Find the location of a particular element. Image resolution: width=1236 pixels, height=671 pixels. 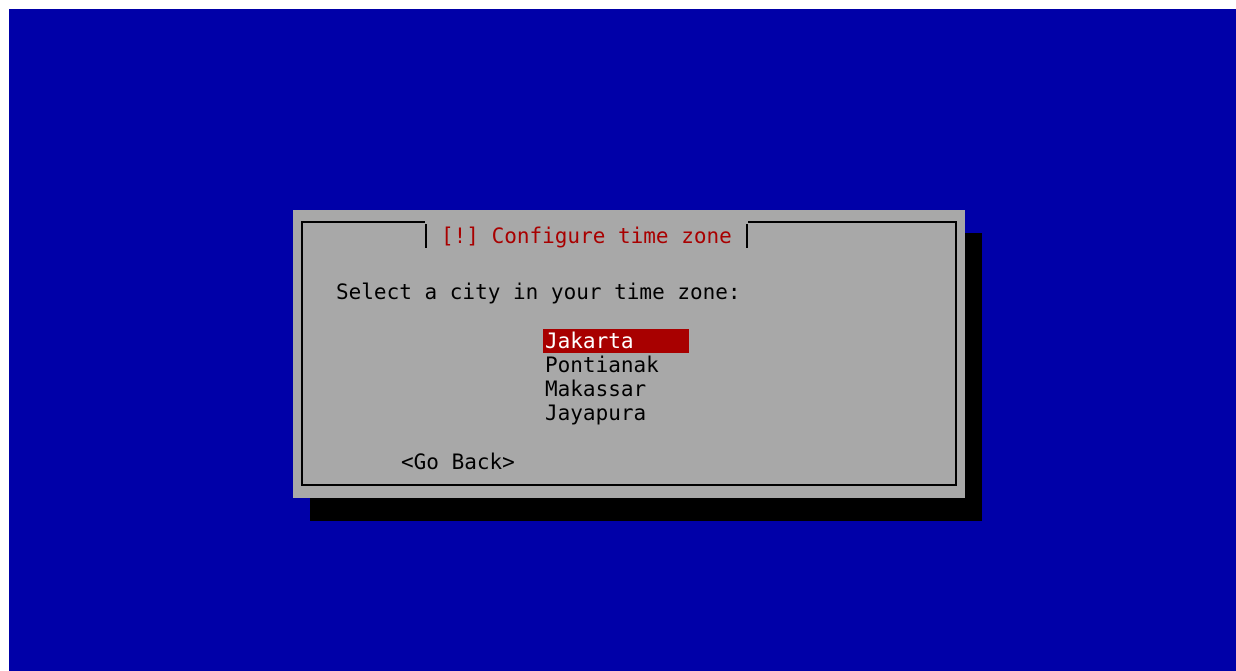

city-prompt: Select a city in your time zone: is located at coordinates (538, 292).